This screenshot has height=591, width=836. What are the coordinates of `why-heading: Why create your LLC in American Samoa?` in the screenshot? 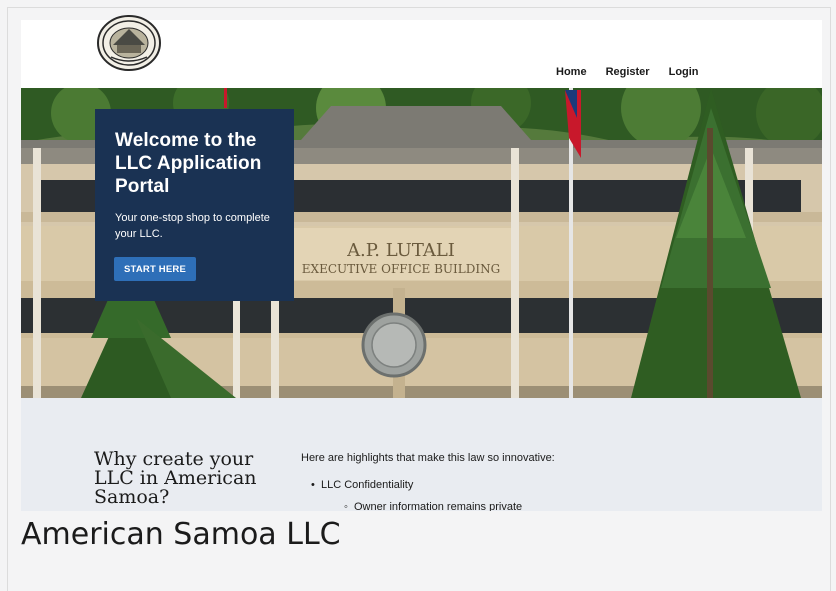 It's located at (175, 478).